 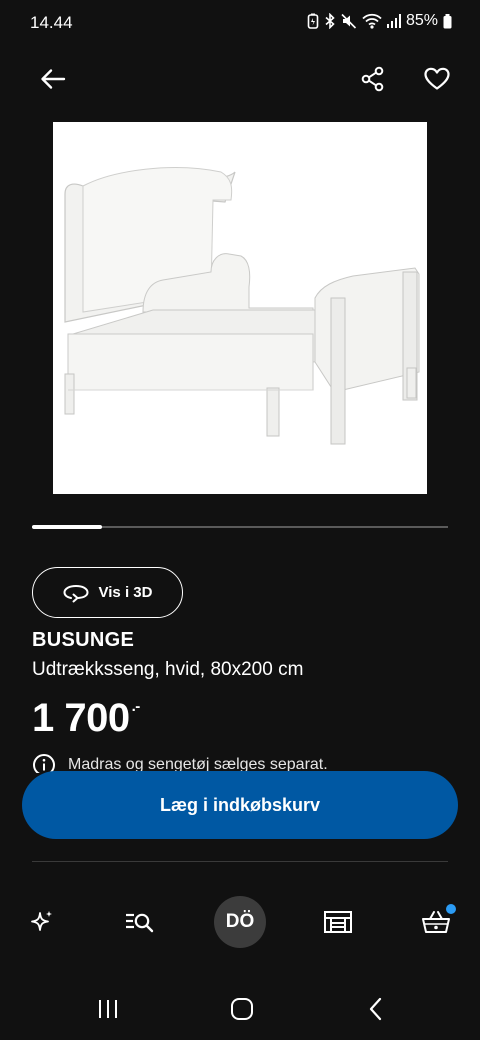 I want to click on nav-profile: DÖ, so click(x=240, y=922).